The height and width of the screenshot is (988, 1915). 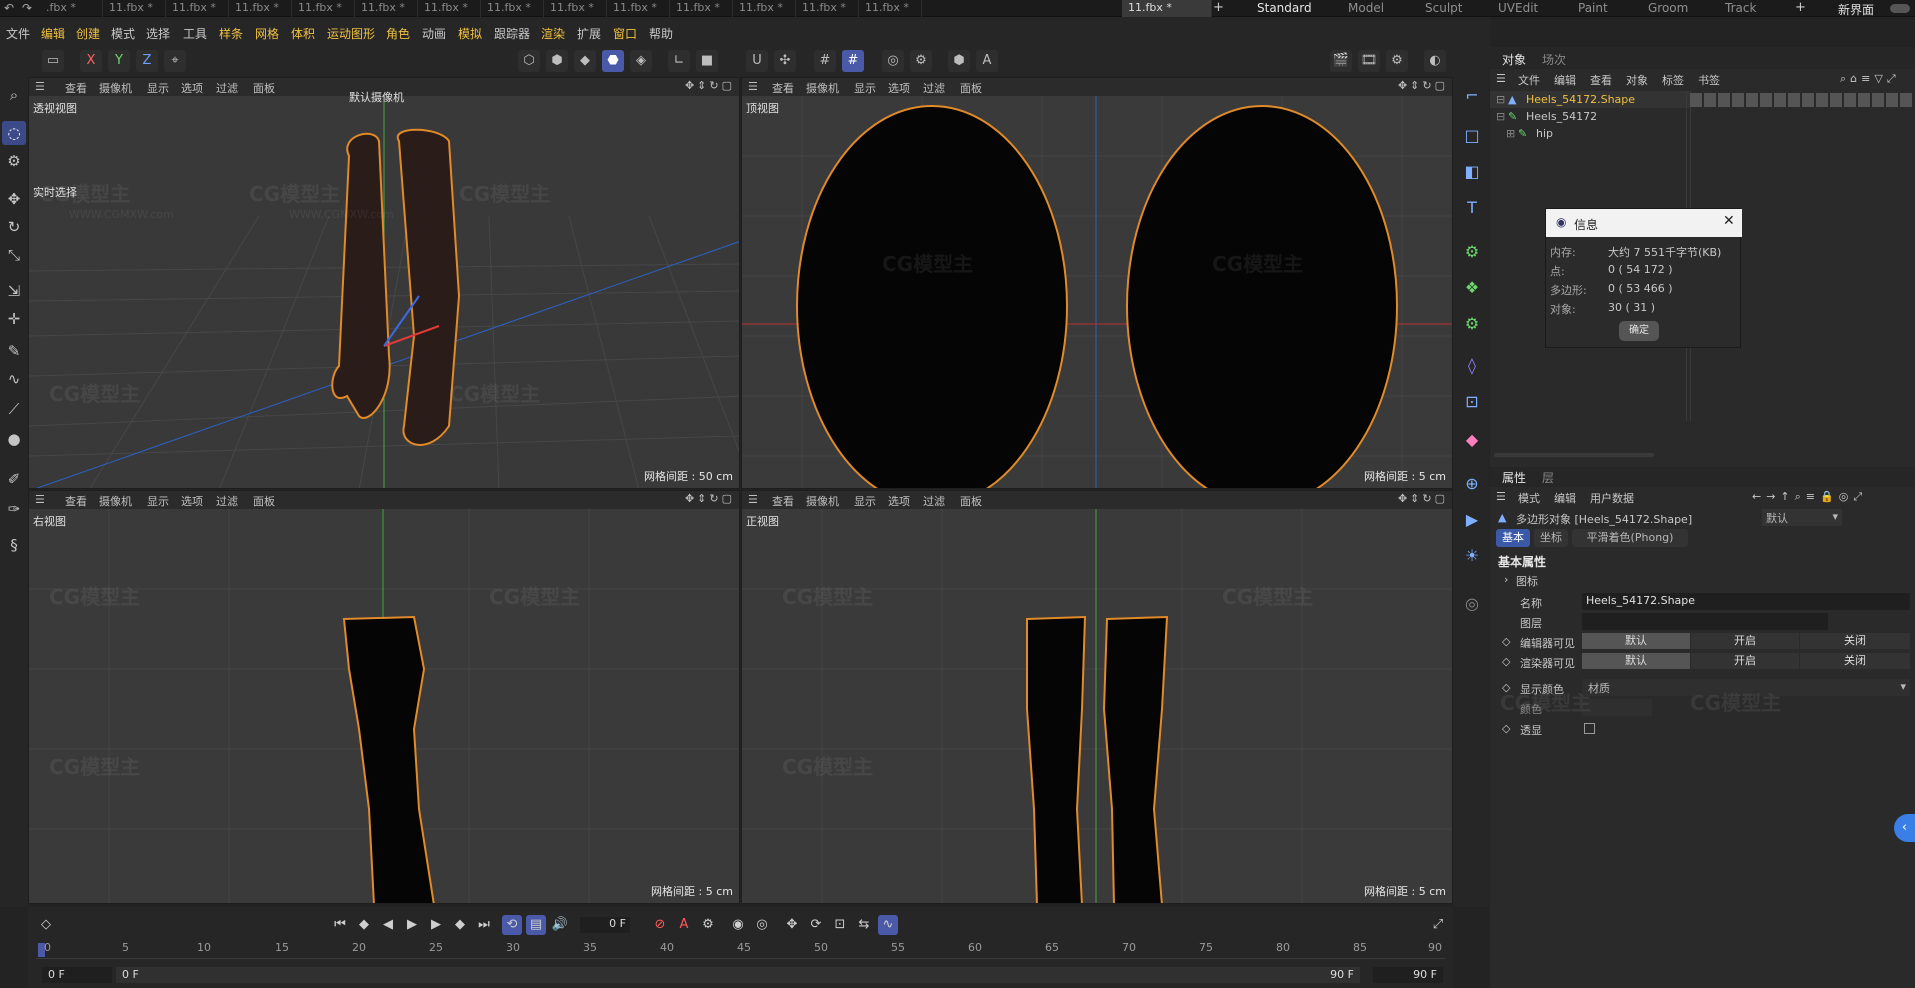 What do you see at coordinates (1855, 661) in the screenshot?
I see `render-visible-off: 关闭` at bounding box center [1855, 661].